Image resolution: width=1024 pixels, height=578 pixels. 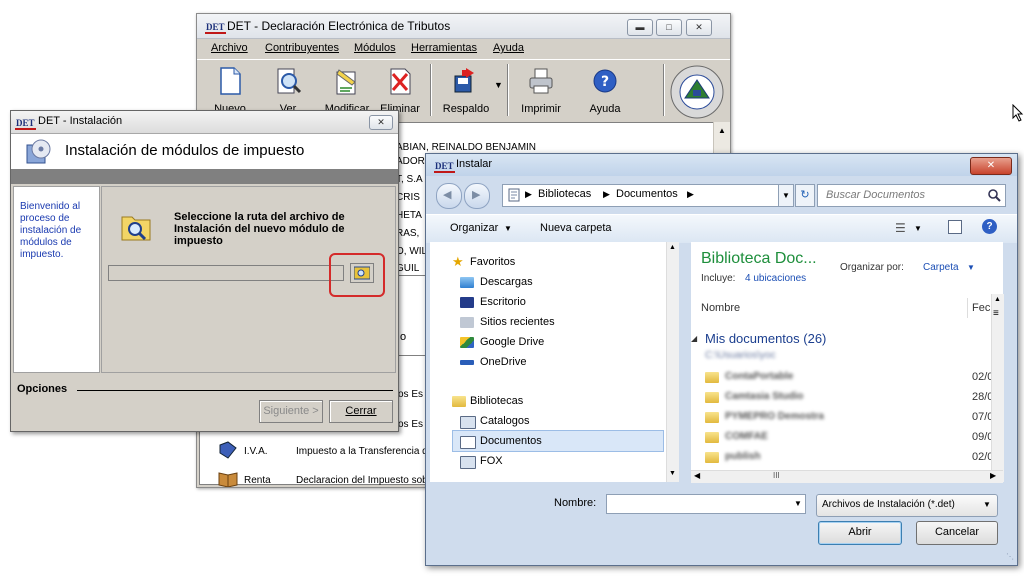 What do you see at coordinates (576, 228) in the screenshot?
I see `new-folder-button: Nueva carpeta` at bounding box center [576, 228].